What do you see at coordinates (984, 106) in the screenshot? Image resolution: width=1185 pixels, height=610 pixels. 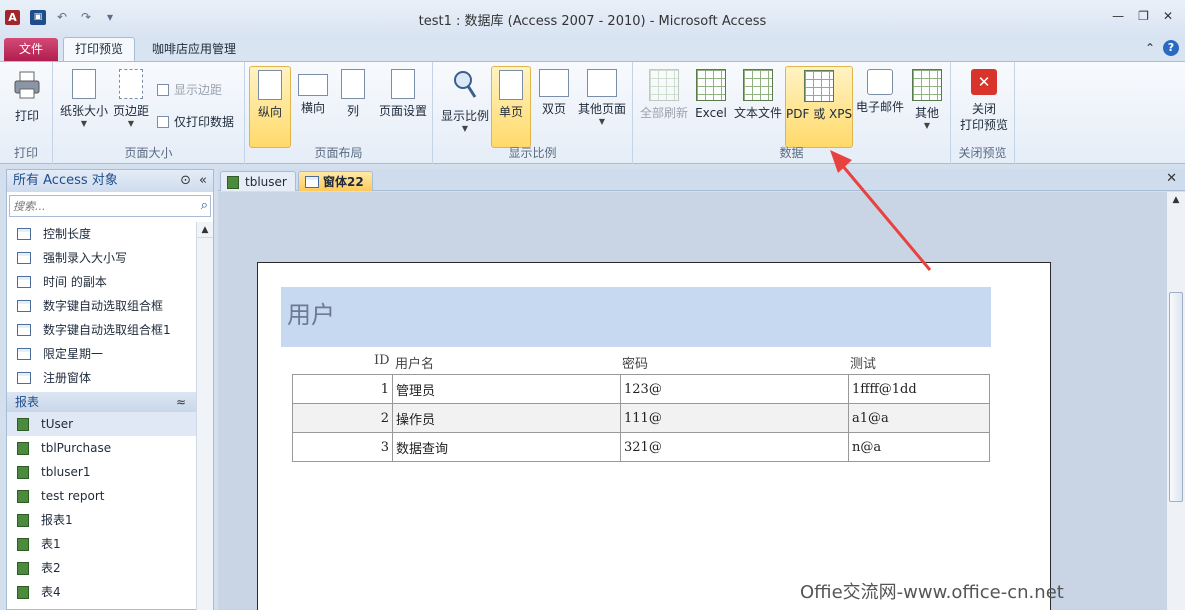 I see `close-preview-button: ✕ 关闭 打印预览` at bounding box center [984, 106].